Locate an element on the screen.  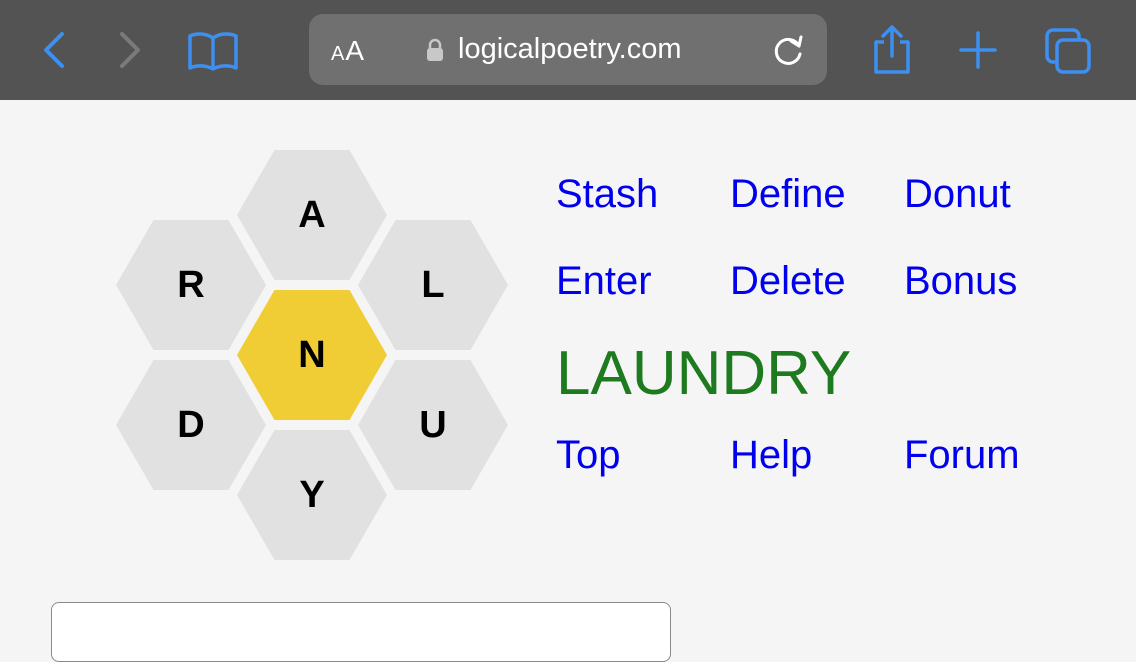
word-list-box is located at coordinates (361, 632).